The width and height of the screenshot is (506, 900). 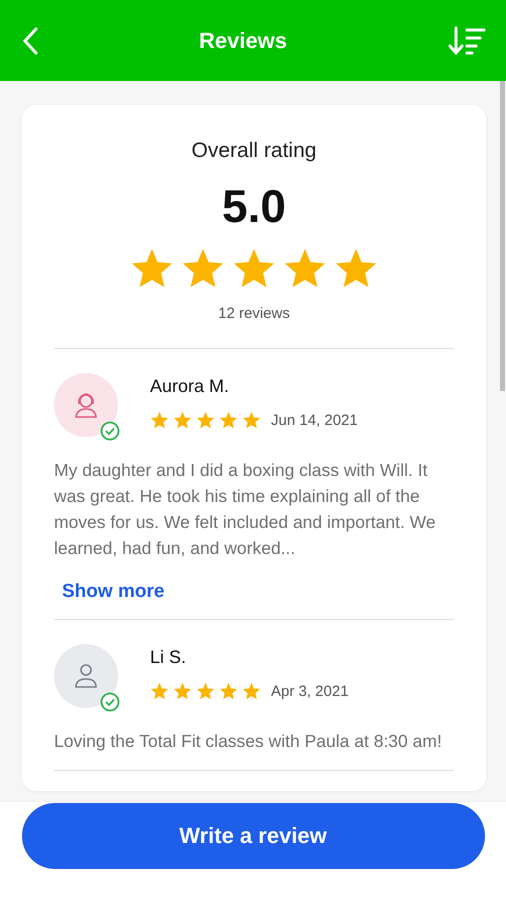 What do you see at coordinates (310, 691) in the screenshot?
I see `review-date: Apr 3, 2021` at bounding box center [310, 691].